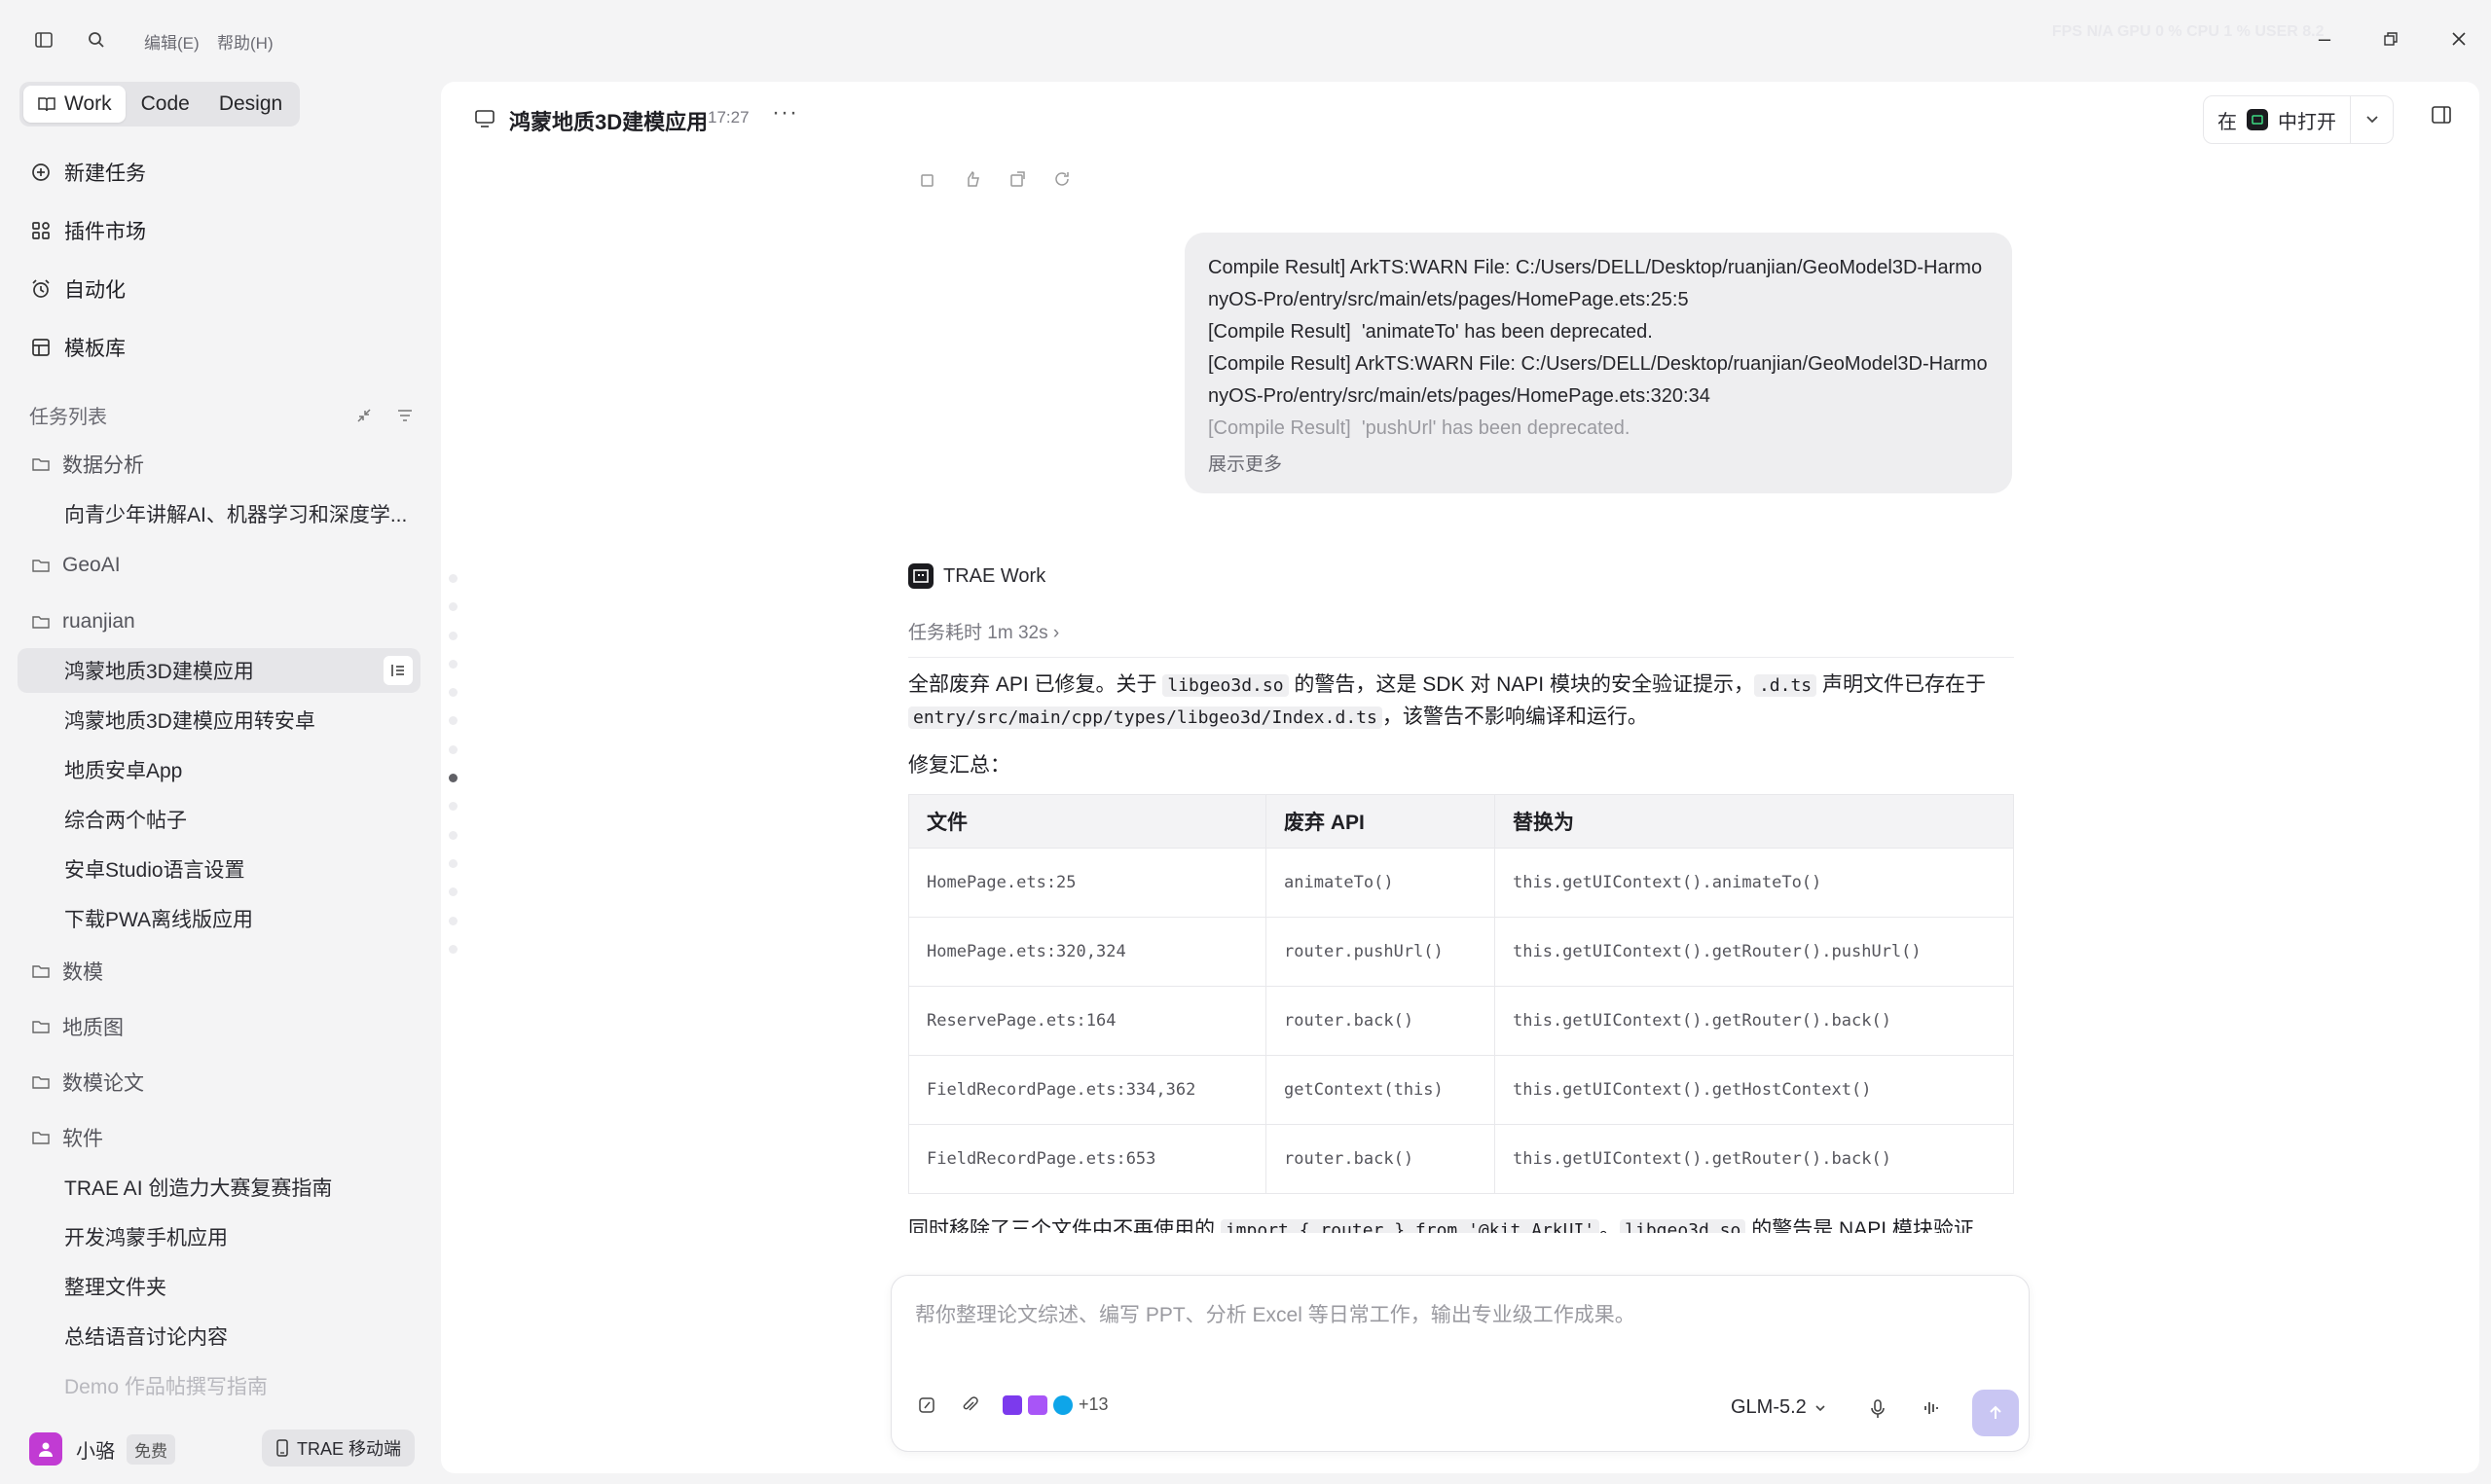  Describe the element at coordinates (785, 113) in the screenshot. I see `more-options-icon: ···` at that location.